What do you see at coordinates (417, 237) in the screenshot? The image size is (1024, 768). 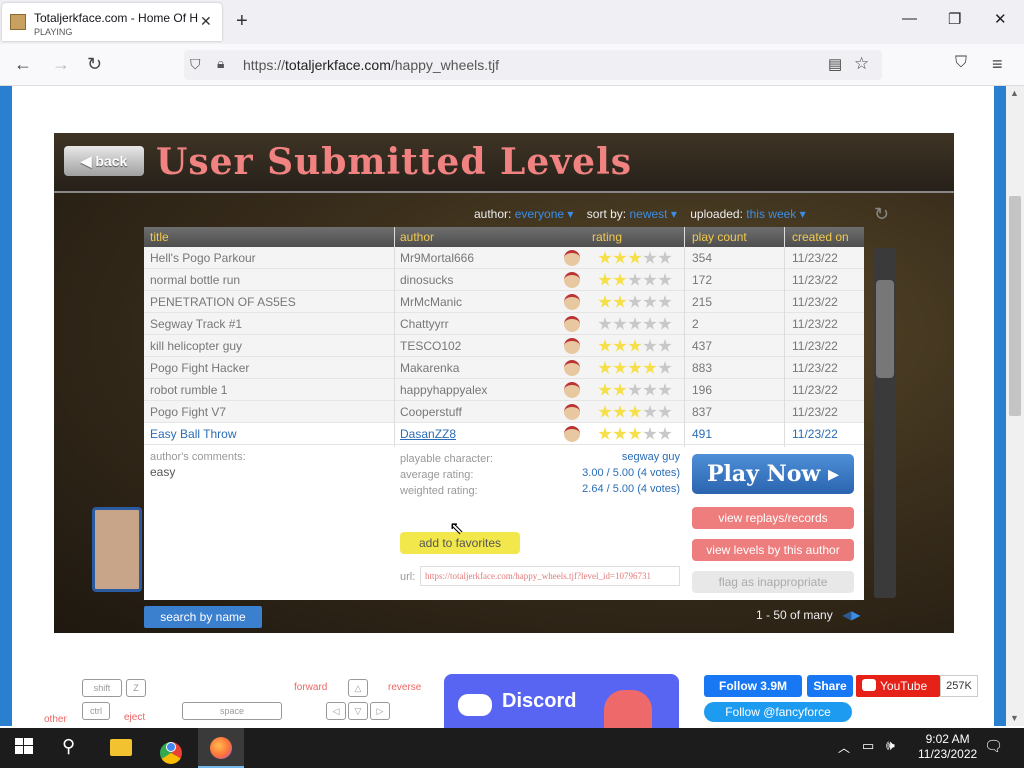 I see `column-author: author` at bounding box center [417, 237].